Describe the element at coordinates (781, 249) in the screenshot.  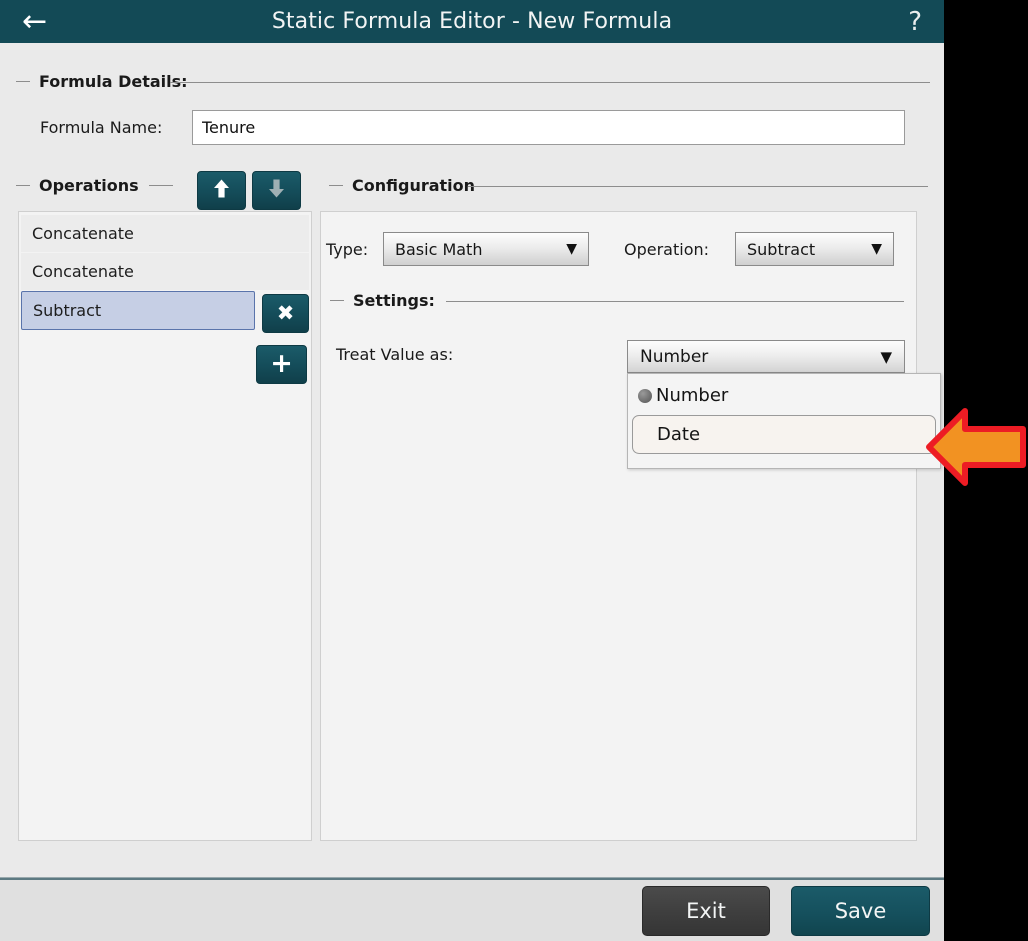
I see `operation-select-value: Subtract` at that location.